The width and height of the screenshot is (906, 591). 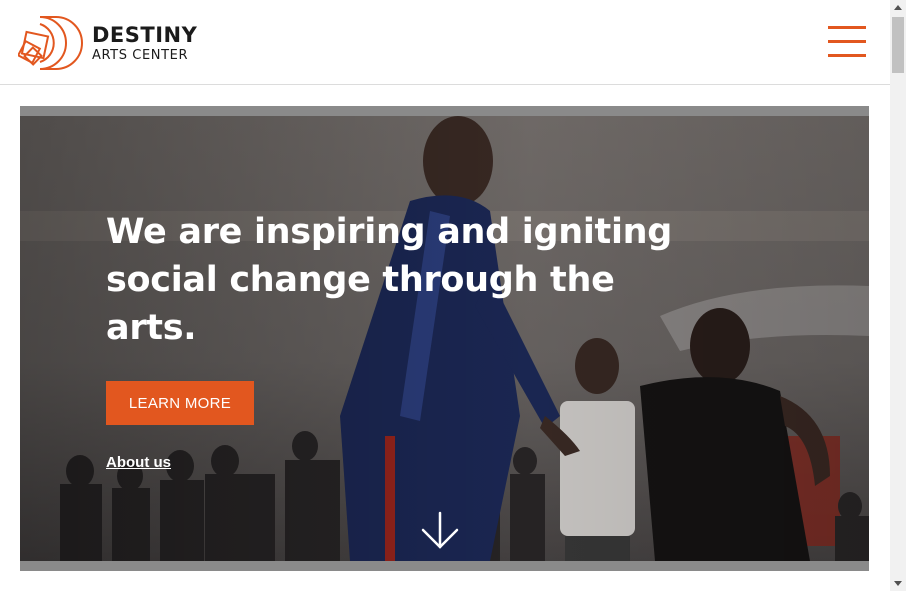 I want to click on logo-text: DESTINY ARTS CENTER, so click(x=145, y=42).